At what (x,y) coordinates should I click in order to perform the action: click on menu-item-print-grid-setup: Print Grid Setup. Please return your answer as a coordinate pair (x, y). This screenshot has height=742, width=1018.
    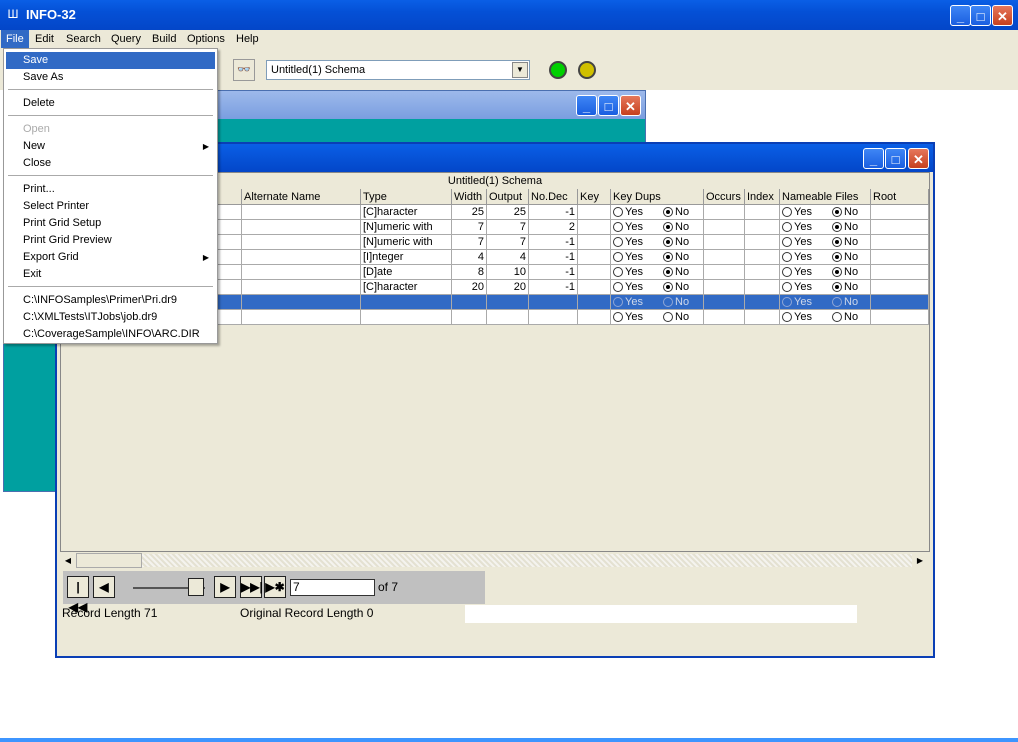
    Looking at the image, I should click on (110, 223).